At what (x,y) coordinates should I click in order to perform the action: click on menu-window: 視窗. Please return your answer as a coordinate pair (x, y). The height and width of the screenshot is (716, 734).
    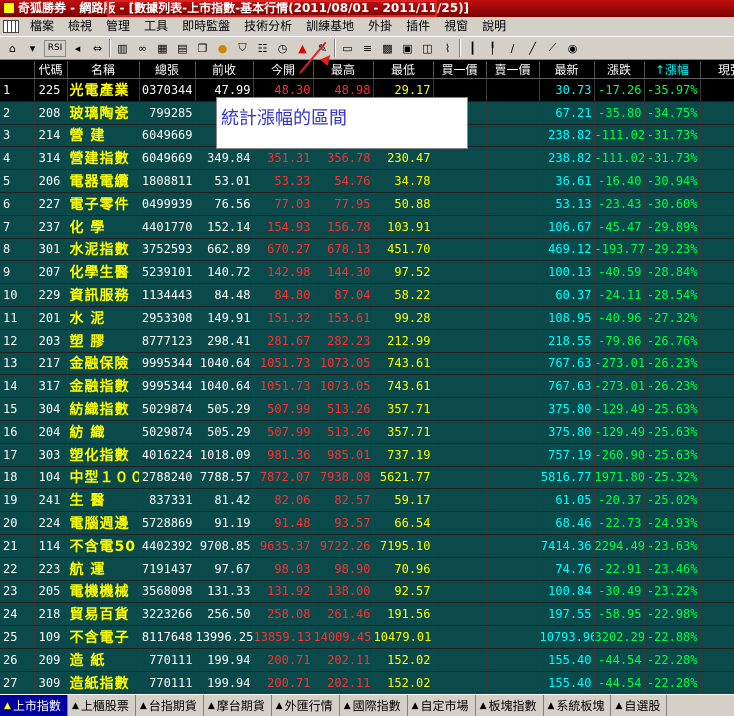
    Looking at the image, I should click on (456, 26).